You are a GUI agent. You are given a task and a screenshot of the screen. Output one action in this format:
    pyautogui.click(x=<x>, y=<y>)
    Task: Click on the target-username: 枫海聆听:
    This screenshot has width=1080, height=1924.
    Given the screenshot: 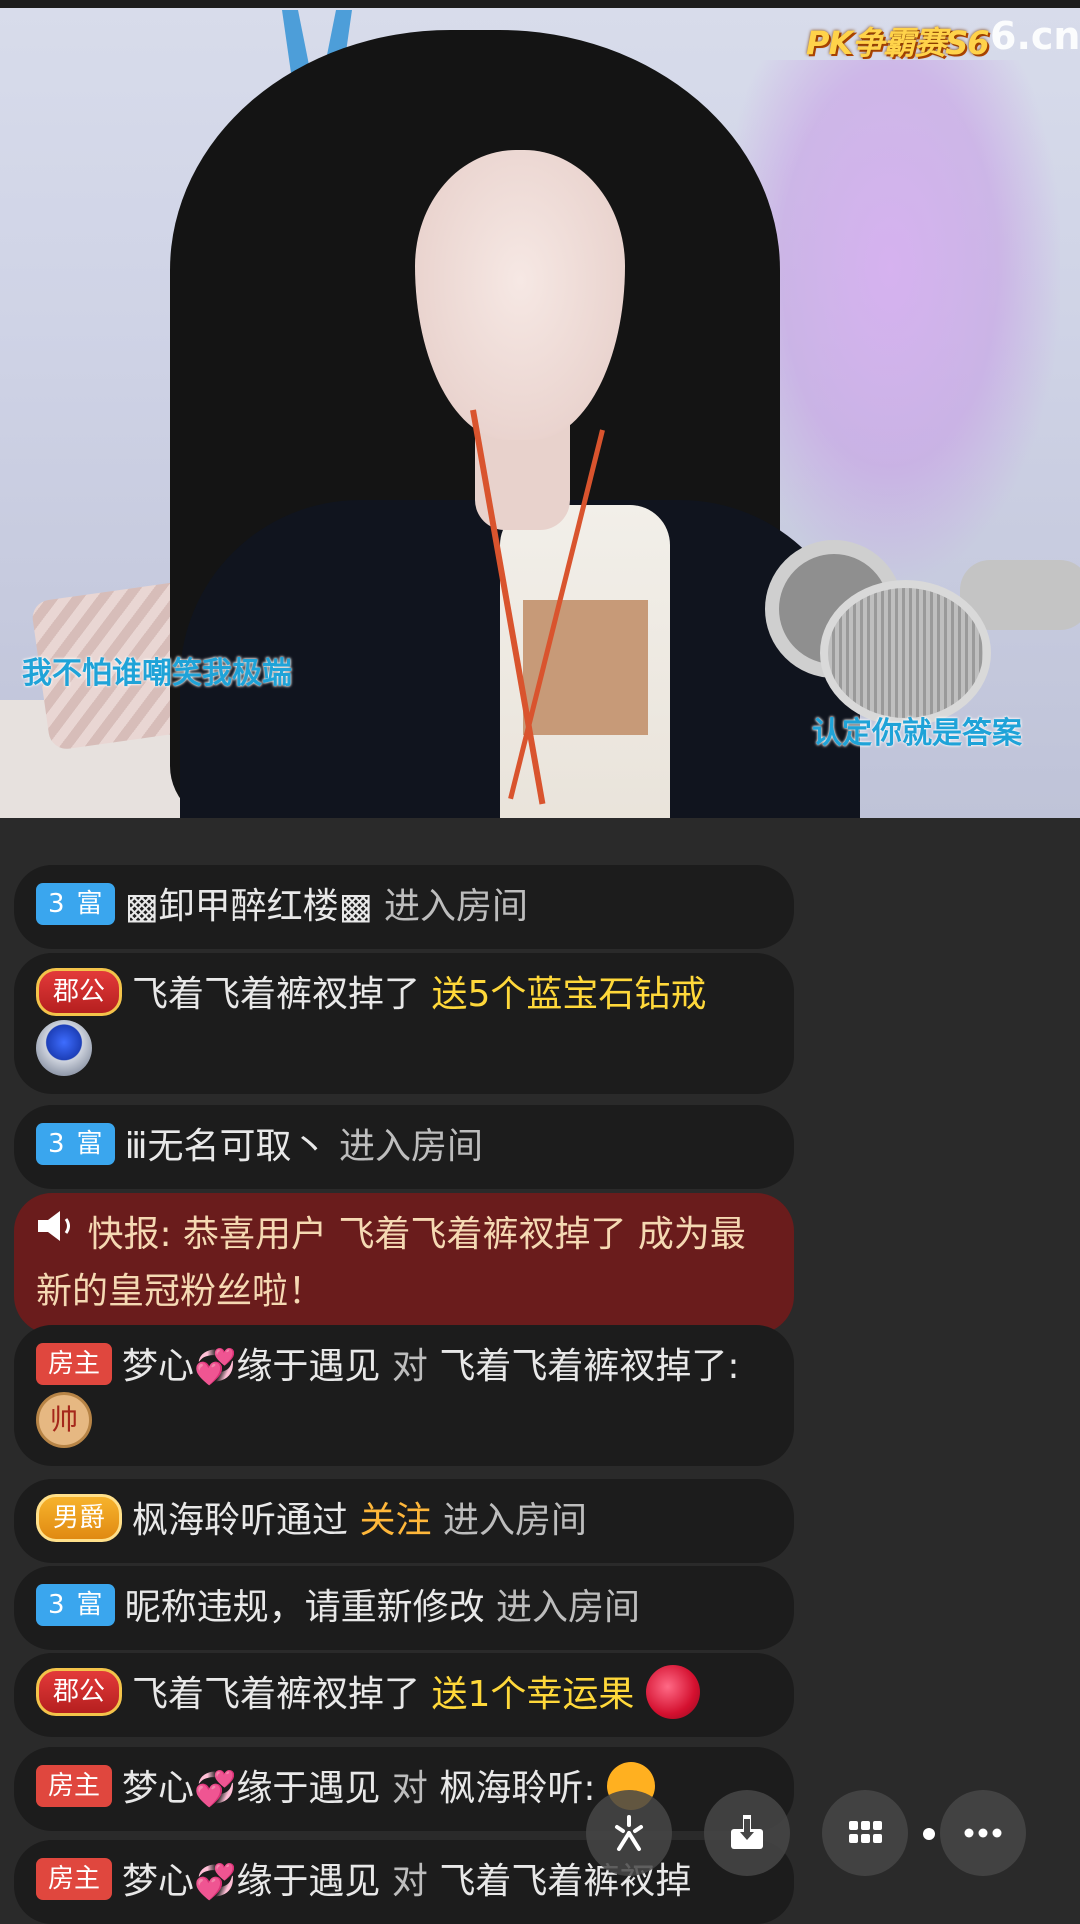 What is the action you would take?
    pyautogui.click(x=517, y=1788)
    